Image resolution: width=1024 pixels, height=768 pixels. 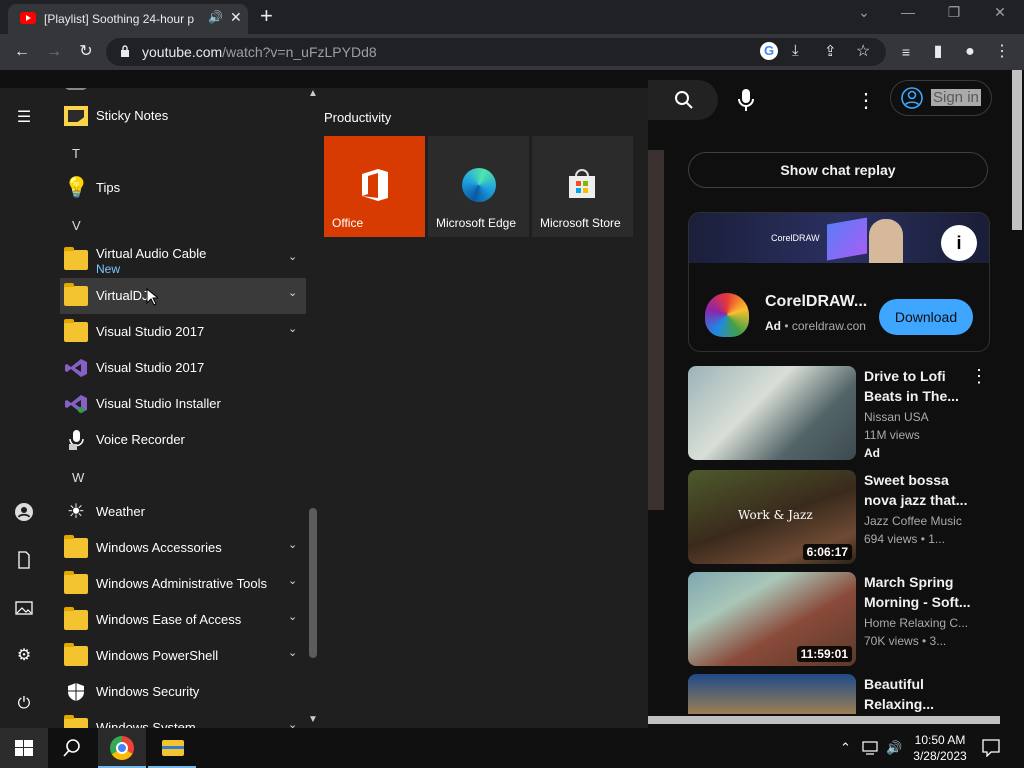 I want to click on minimize-button: —, so click(x=908, y=12).